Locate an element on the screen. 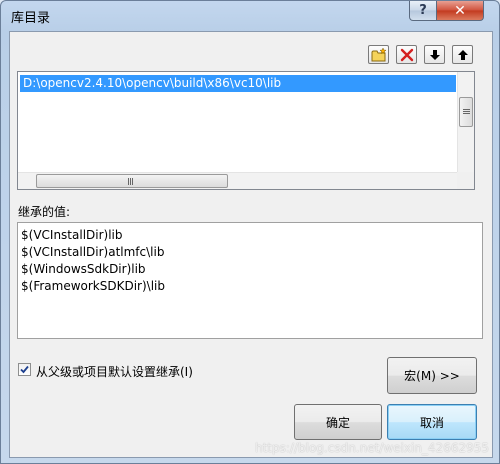 The width and height of the screenshot is (500, 464). inherited-item: $(FrameworkSDKDir)\lib is located at coordinates (93, 286).